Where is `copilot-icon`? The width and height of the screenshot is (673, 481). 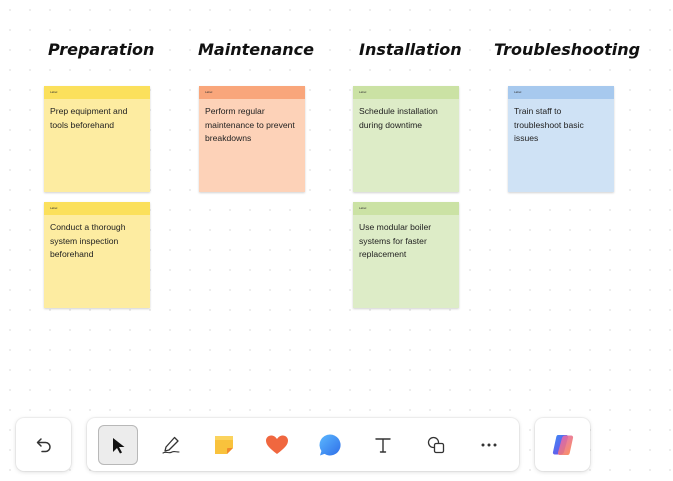 copilot-icon is located at coordinates (562, 444).